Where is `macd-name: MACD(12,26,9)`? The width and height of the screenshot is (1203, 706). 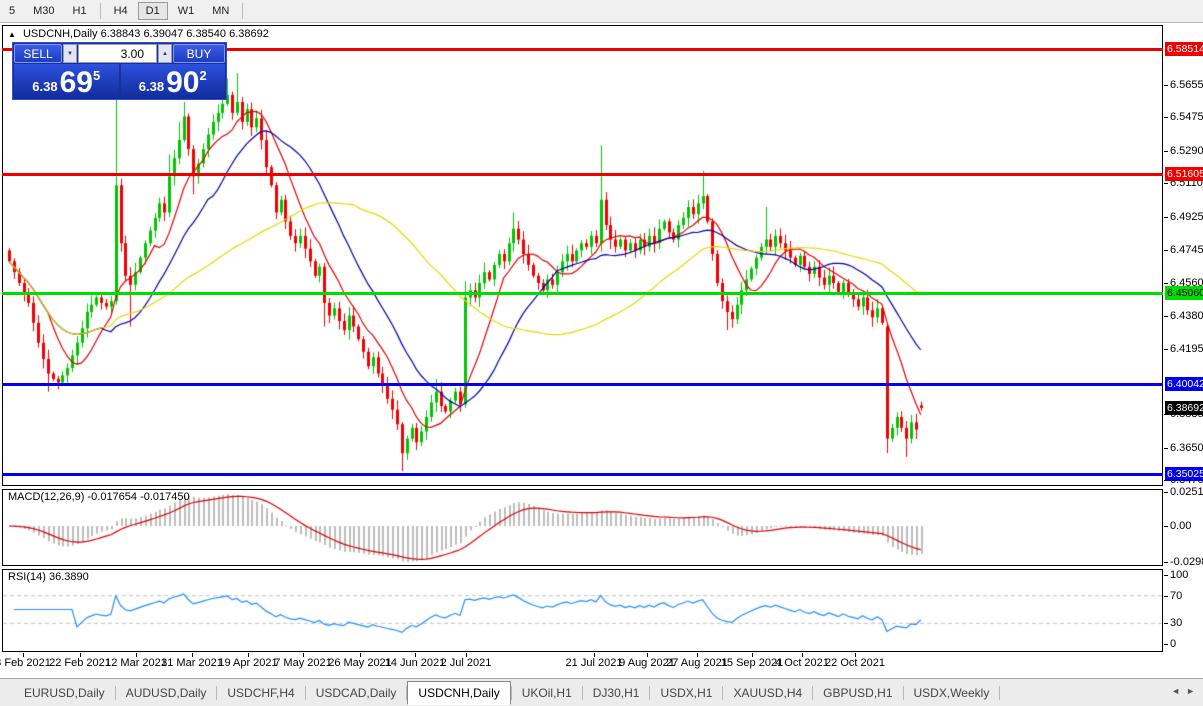
macd-name: MACD(12,26,9) is located at coordinates (46, 497).